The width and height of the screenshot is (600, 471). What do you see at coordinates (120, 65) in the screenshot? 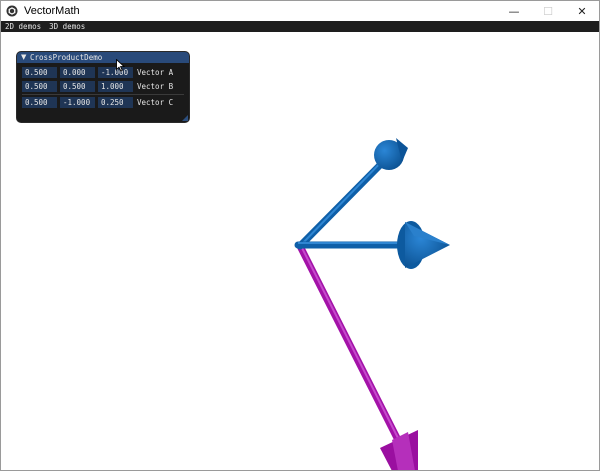
I see `mouse-cursor-icon` at bounding box center [120, 65].